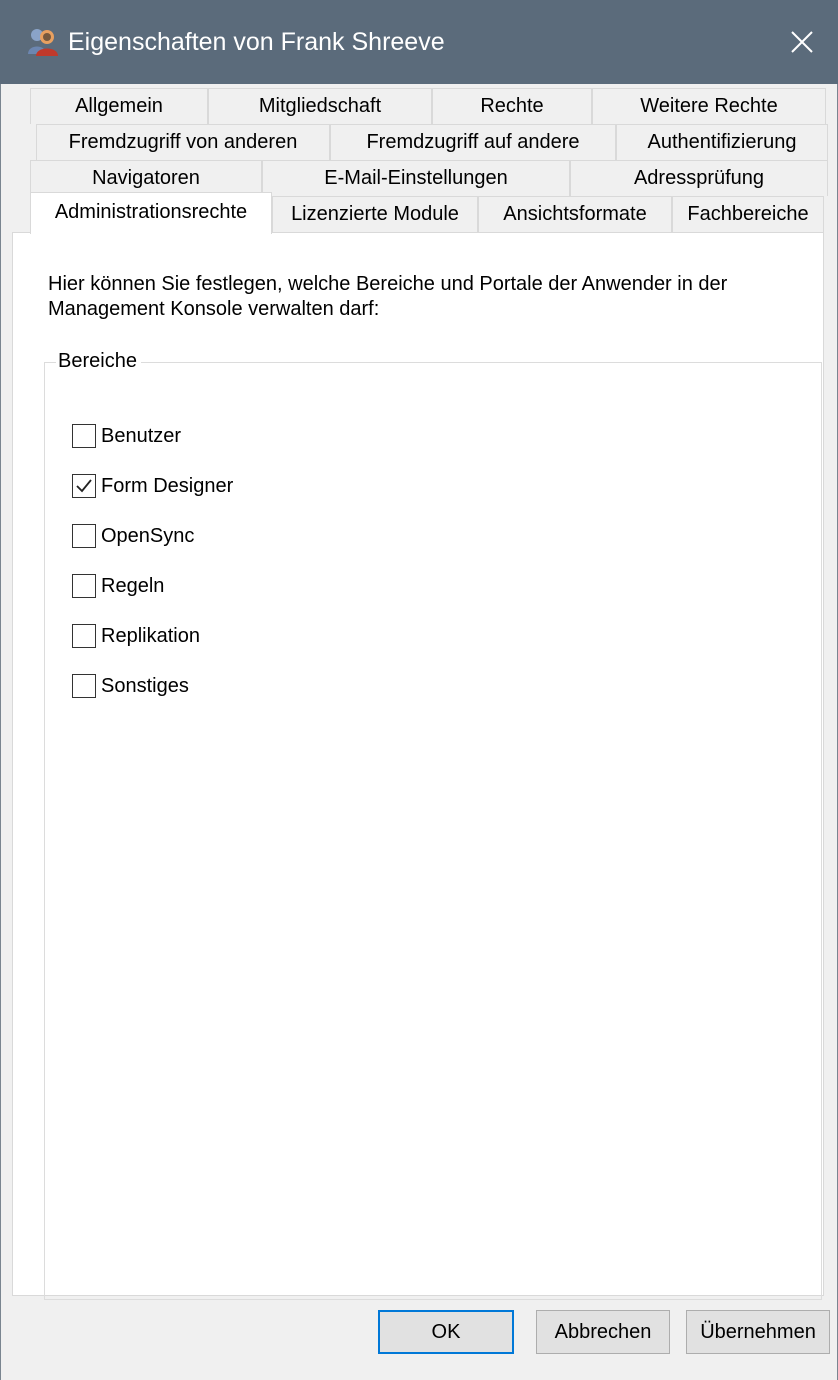 The height and width of the screenshot is (1380, 838). I want to click on tab-rechte: Rechte, so click(512, 106).